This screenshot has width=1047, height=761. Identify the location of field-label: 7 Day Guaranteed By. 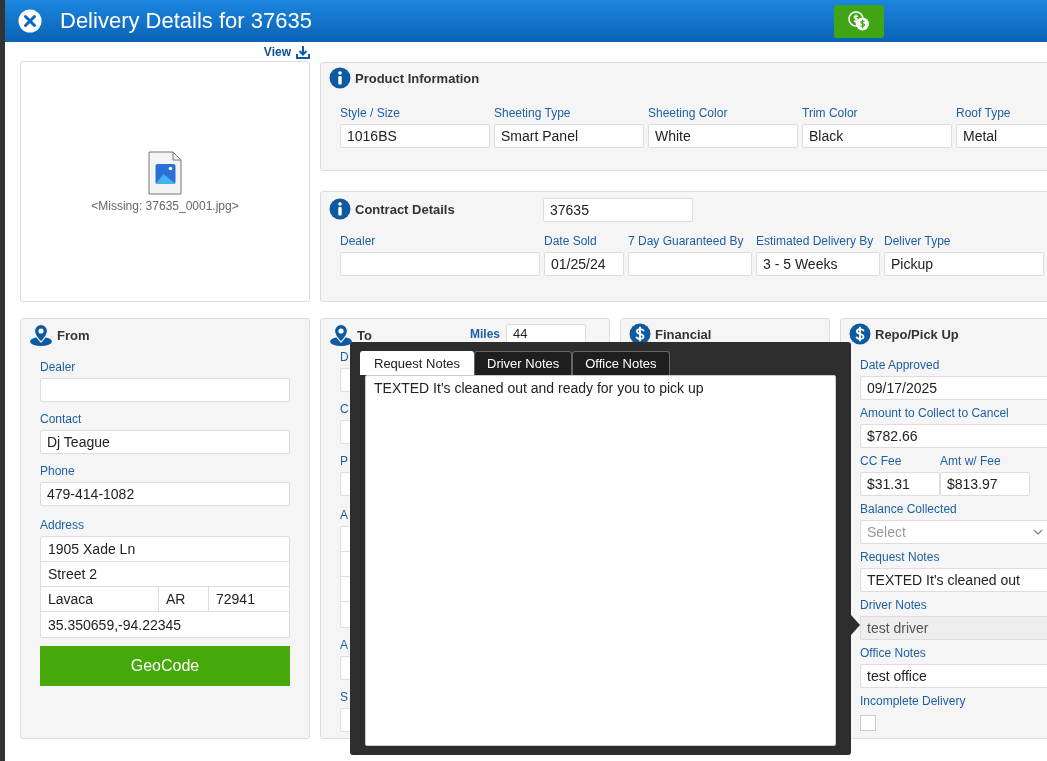
(686, 241).